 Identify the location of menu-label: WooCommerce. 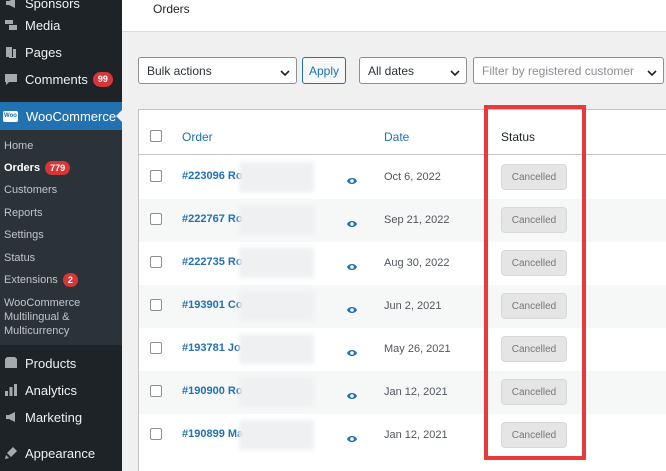
(71, 116).